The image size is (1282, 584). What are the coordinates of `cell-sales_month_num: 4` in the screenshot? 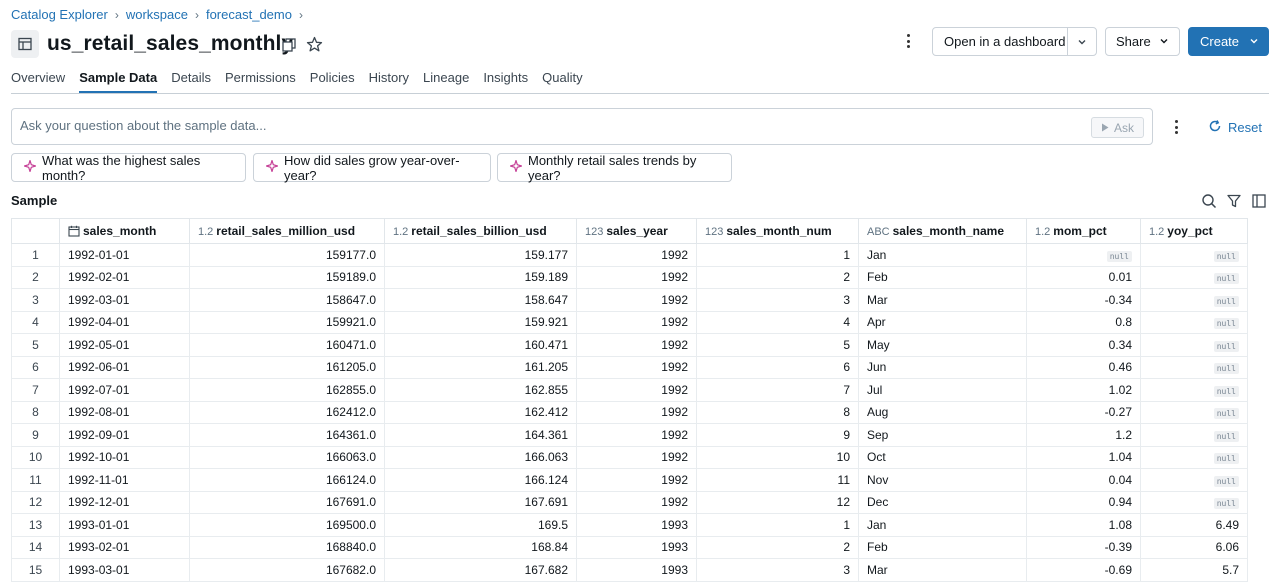 It's located at (777, 322).